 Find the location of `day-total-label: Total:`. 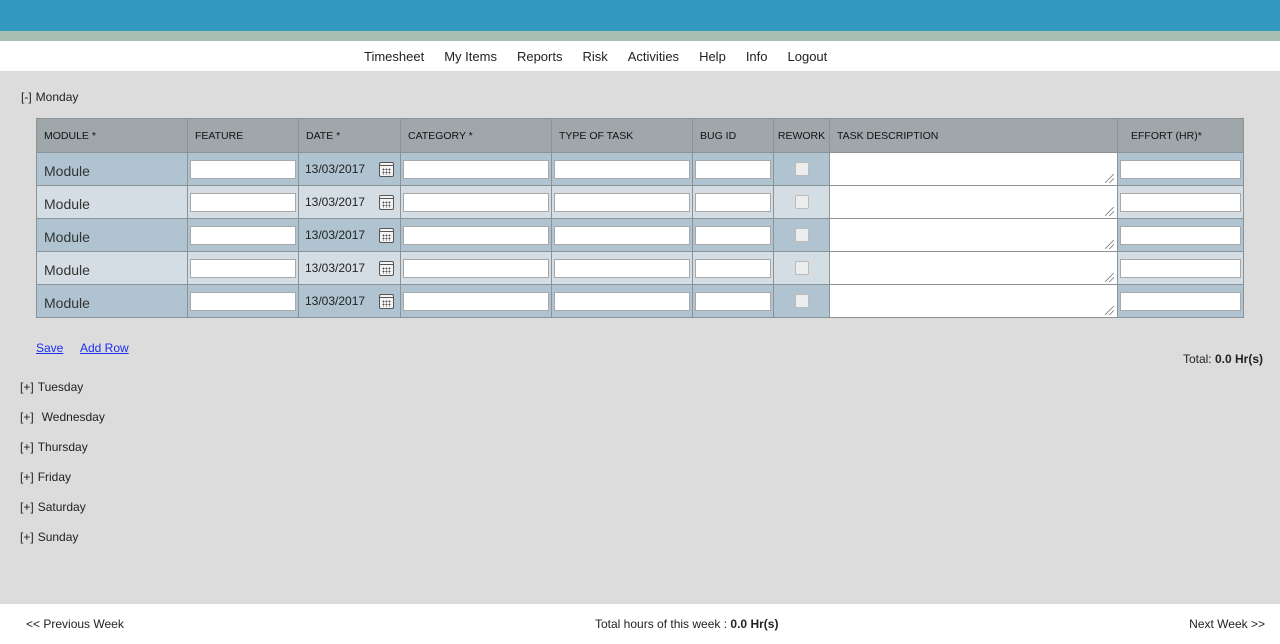

day-total-label: Total: is located at coordinates (1197, 359).